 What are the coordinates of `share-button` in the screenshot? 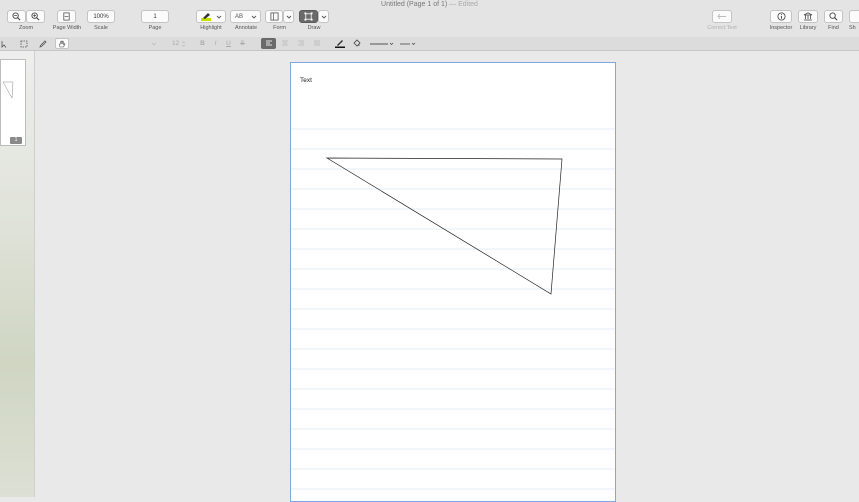 It's located at (854, 16).